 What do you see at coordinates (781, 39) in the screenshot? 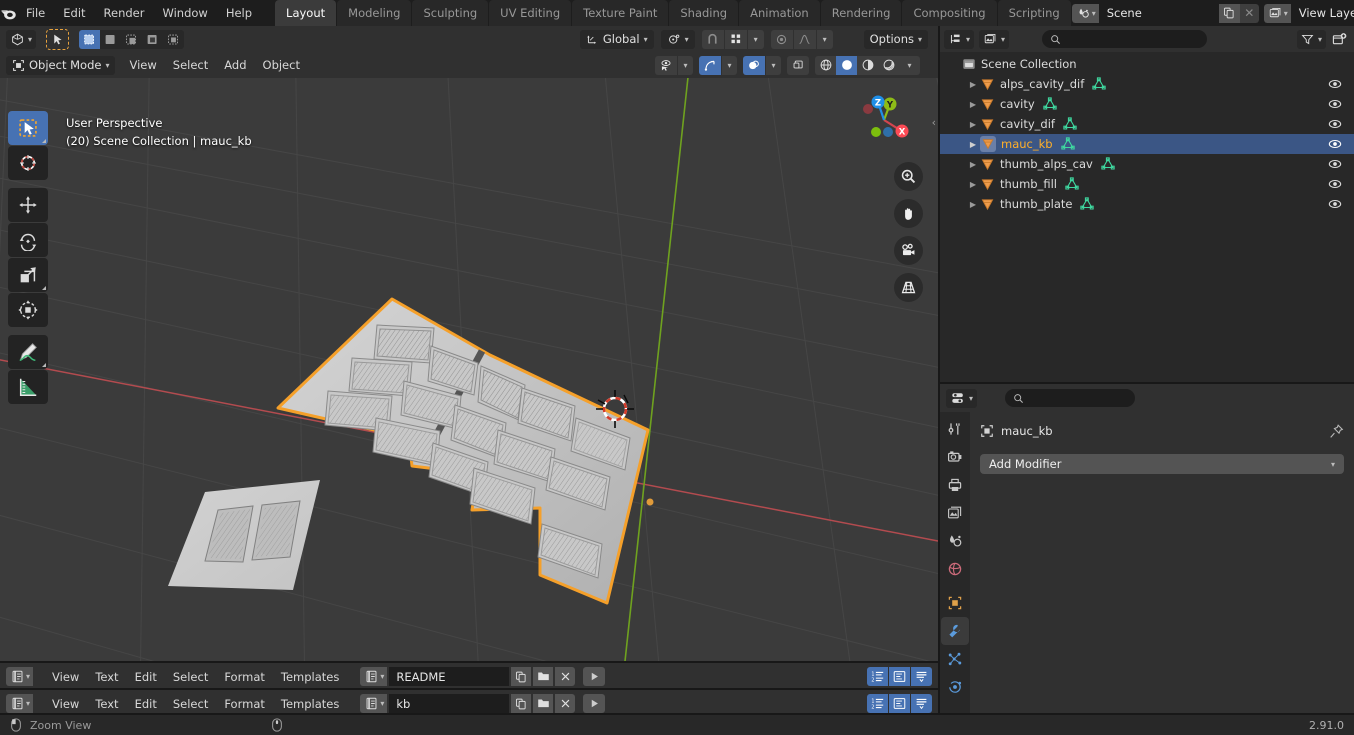
I see `proportional-editing-icon` at bounding box center [781, 39].